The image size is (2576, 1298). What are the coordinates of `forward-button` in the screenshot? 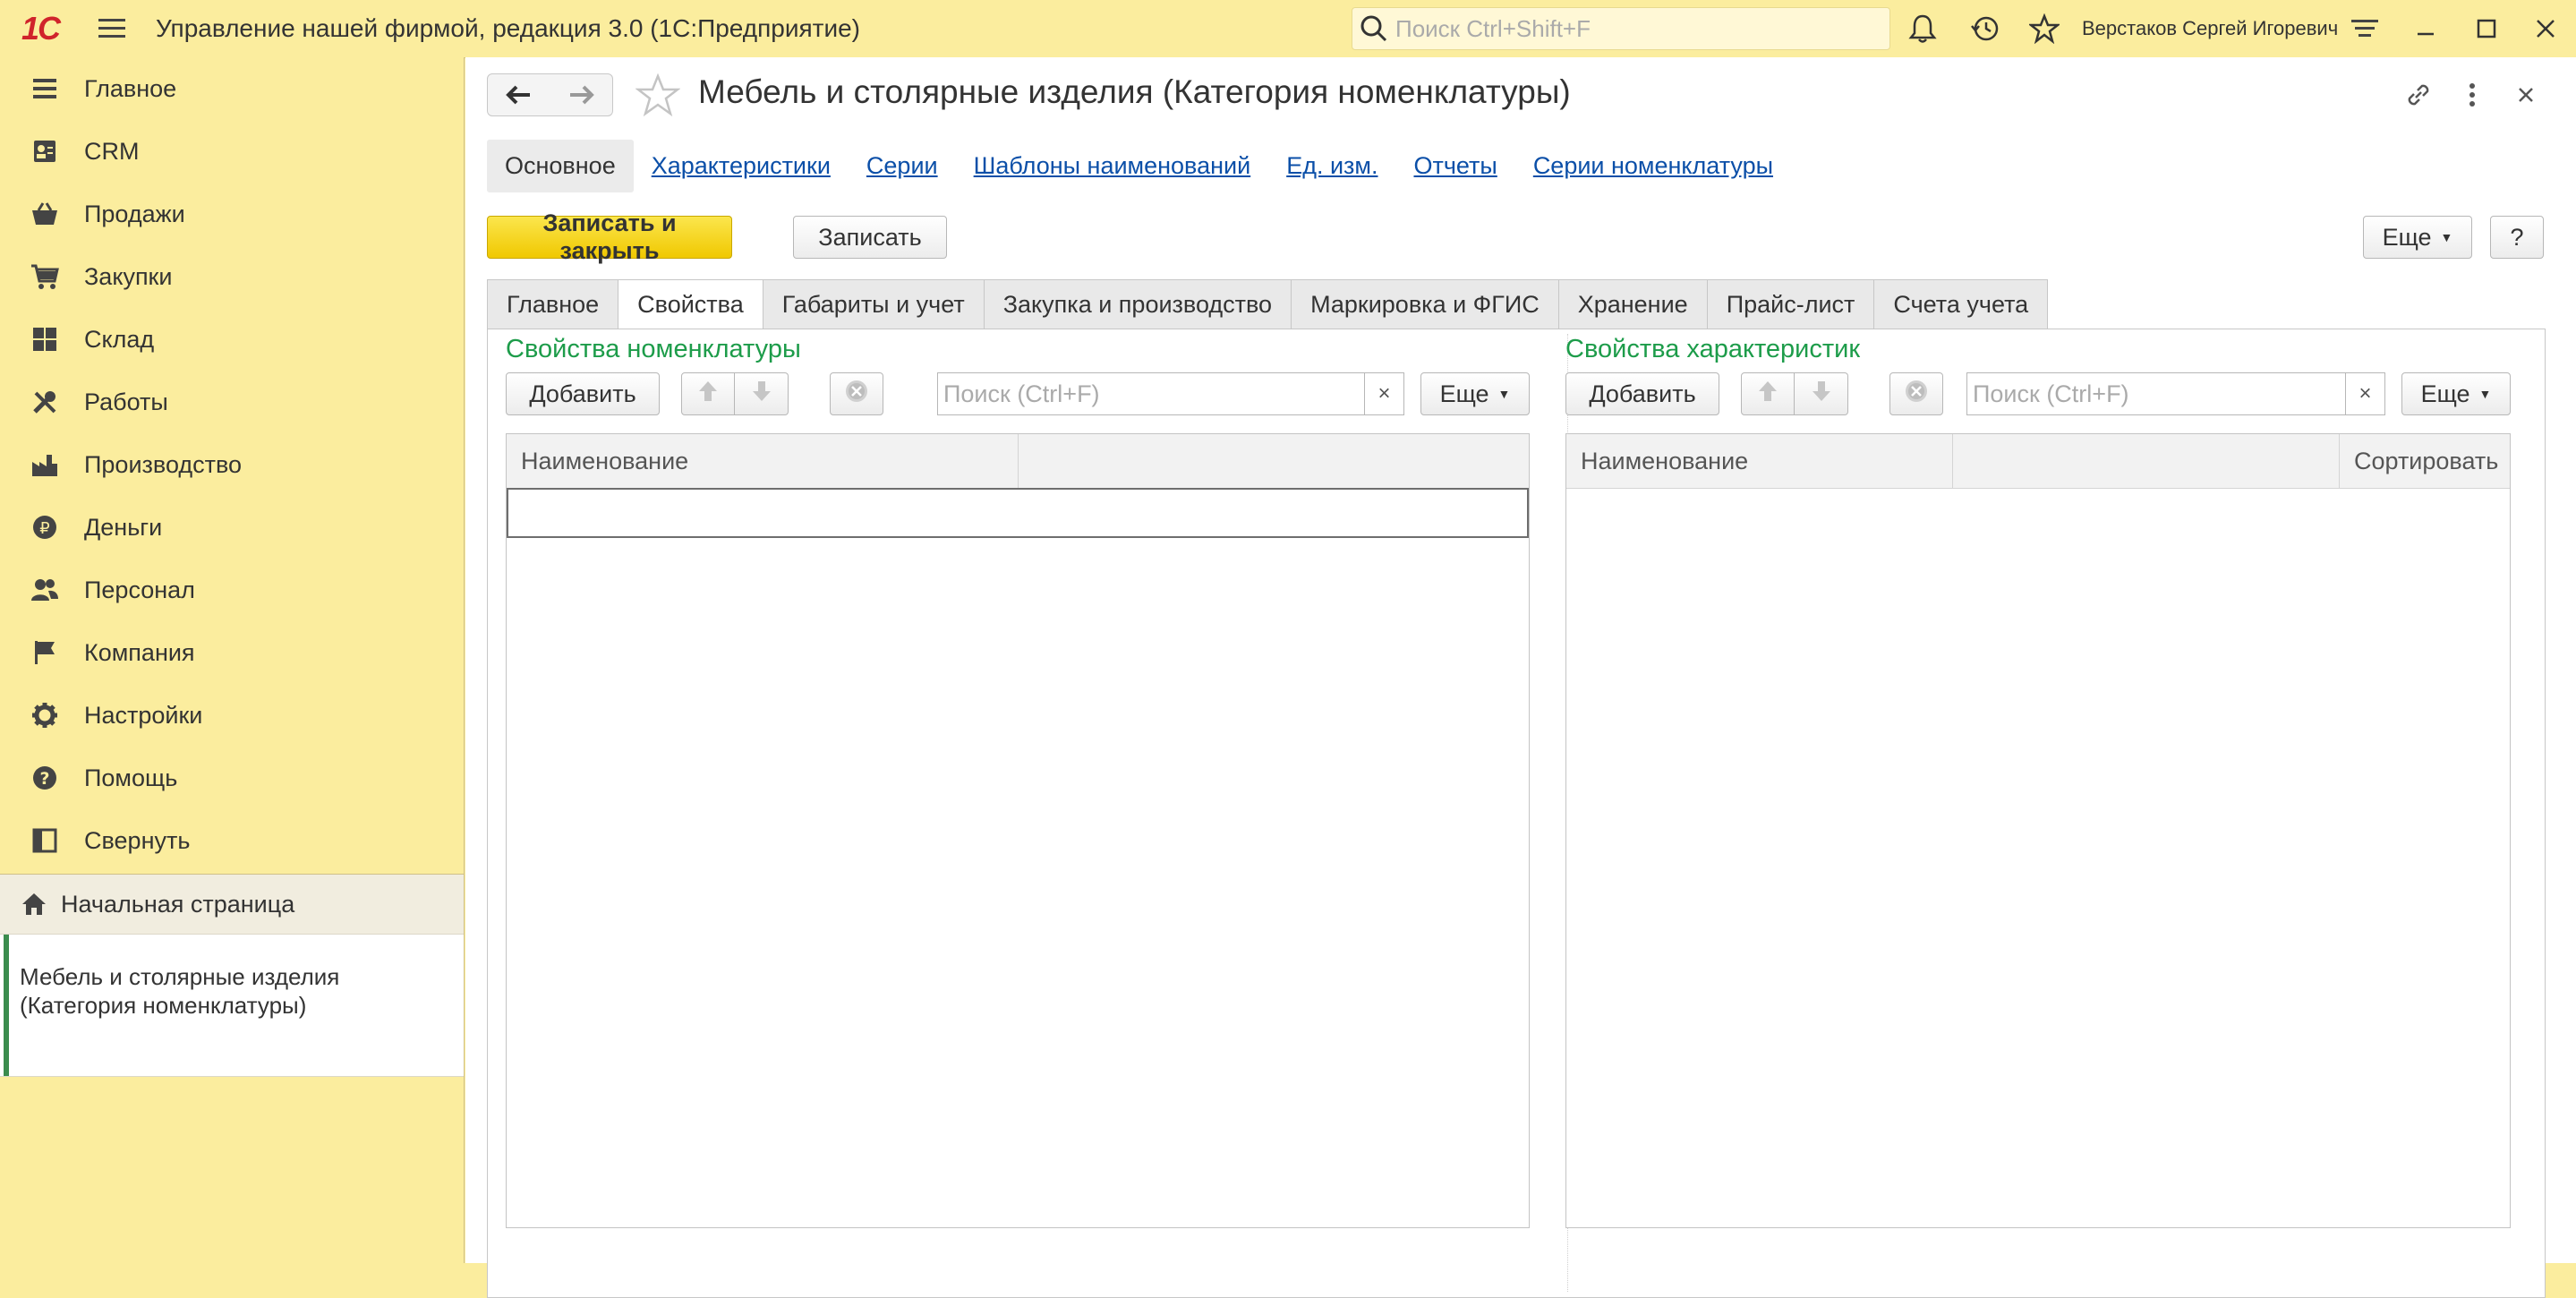 It's located at (581, 94).